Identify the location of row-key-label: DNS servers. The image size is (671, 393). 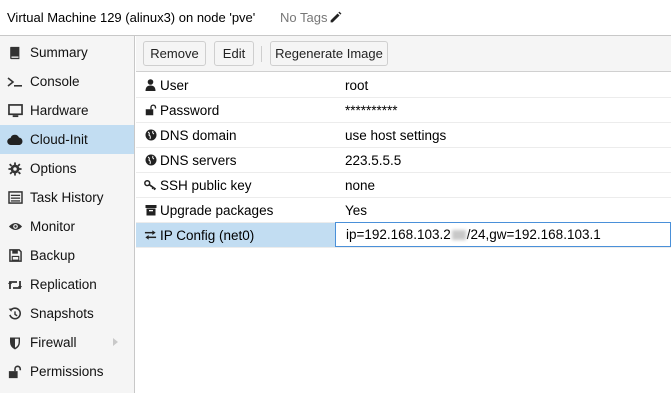
(198, 160).